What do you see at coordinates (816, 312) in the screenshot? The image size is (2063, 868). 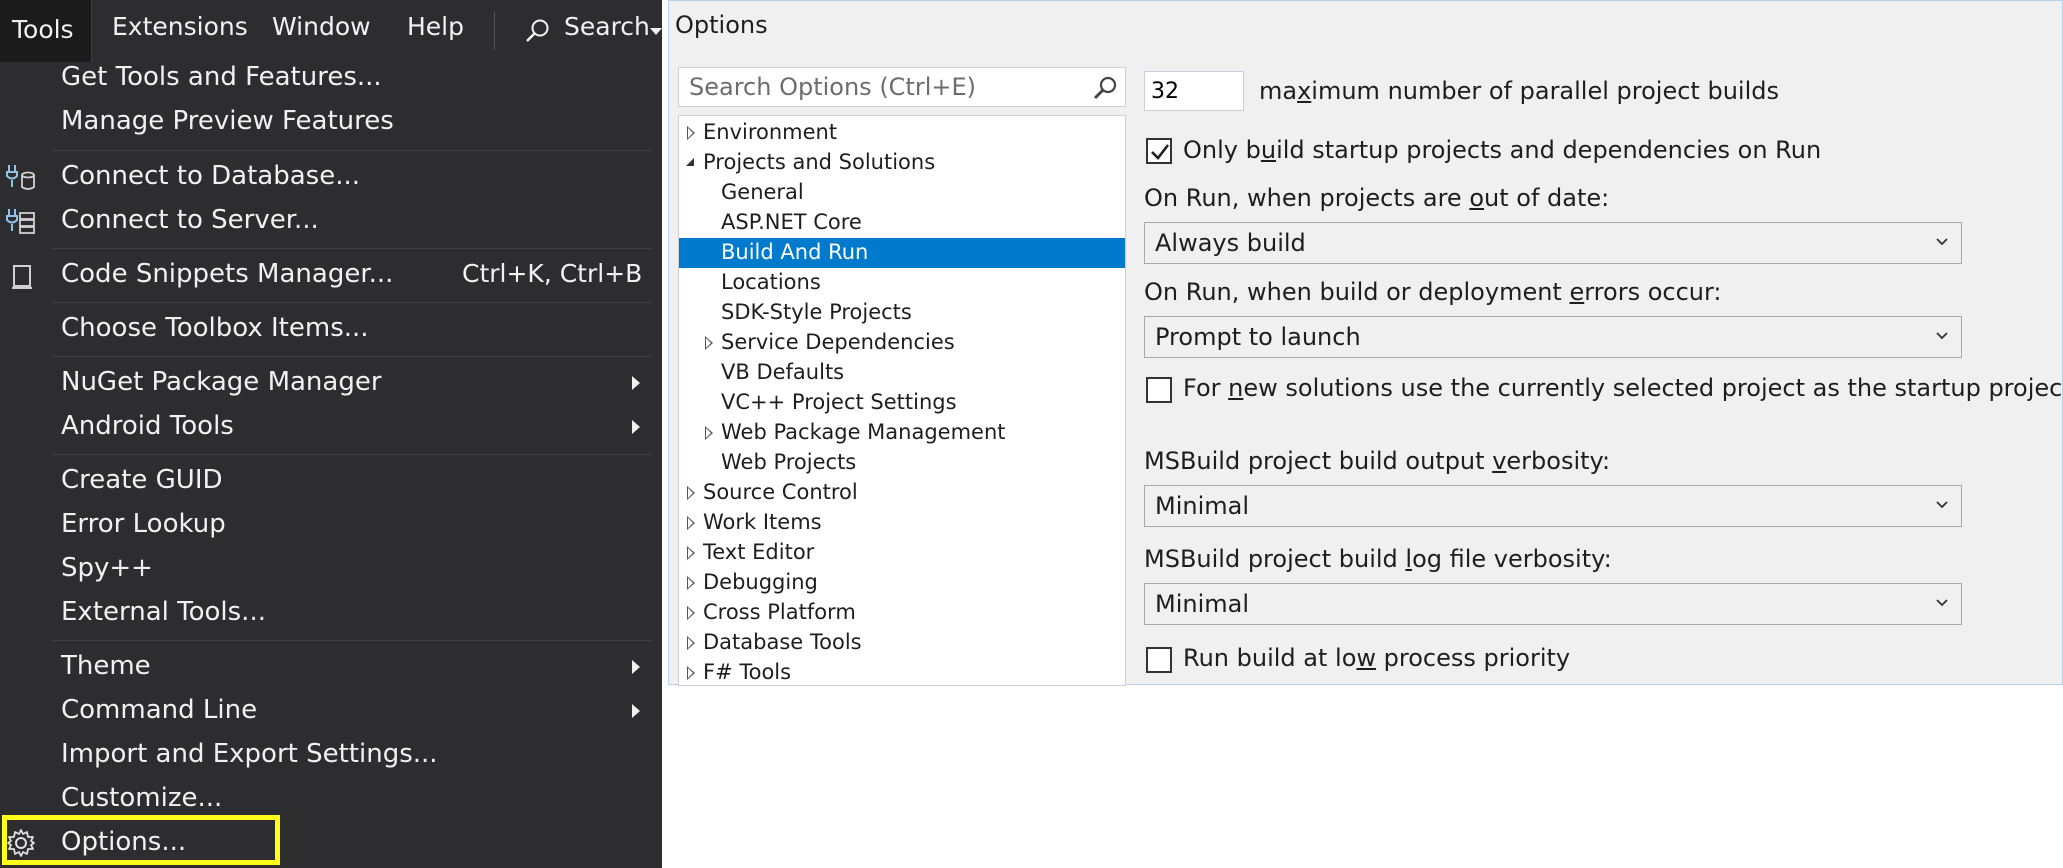 I see `tree-node-label: SDK-Style Projects` at bounding box center [816, 312].